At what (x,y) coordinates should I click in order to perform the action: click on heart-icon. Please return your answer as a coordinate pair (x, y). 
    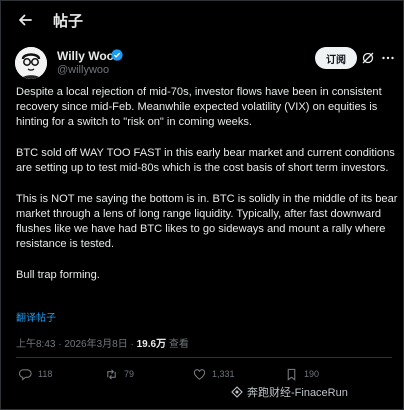
    Looking at the image, I should click on (199, 374).